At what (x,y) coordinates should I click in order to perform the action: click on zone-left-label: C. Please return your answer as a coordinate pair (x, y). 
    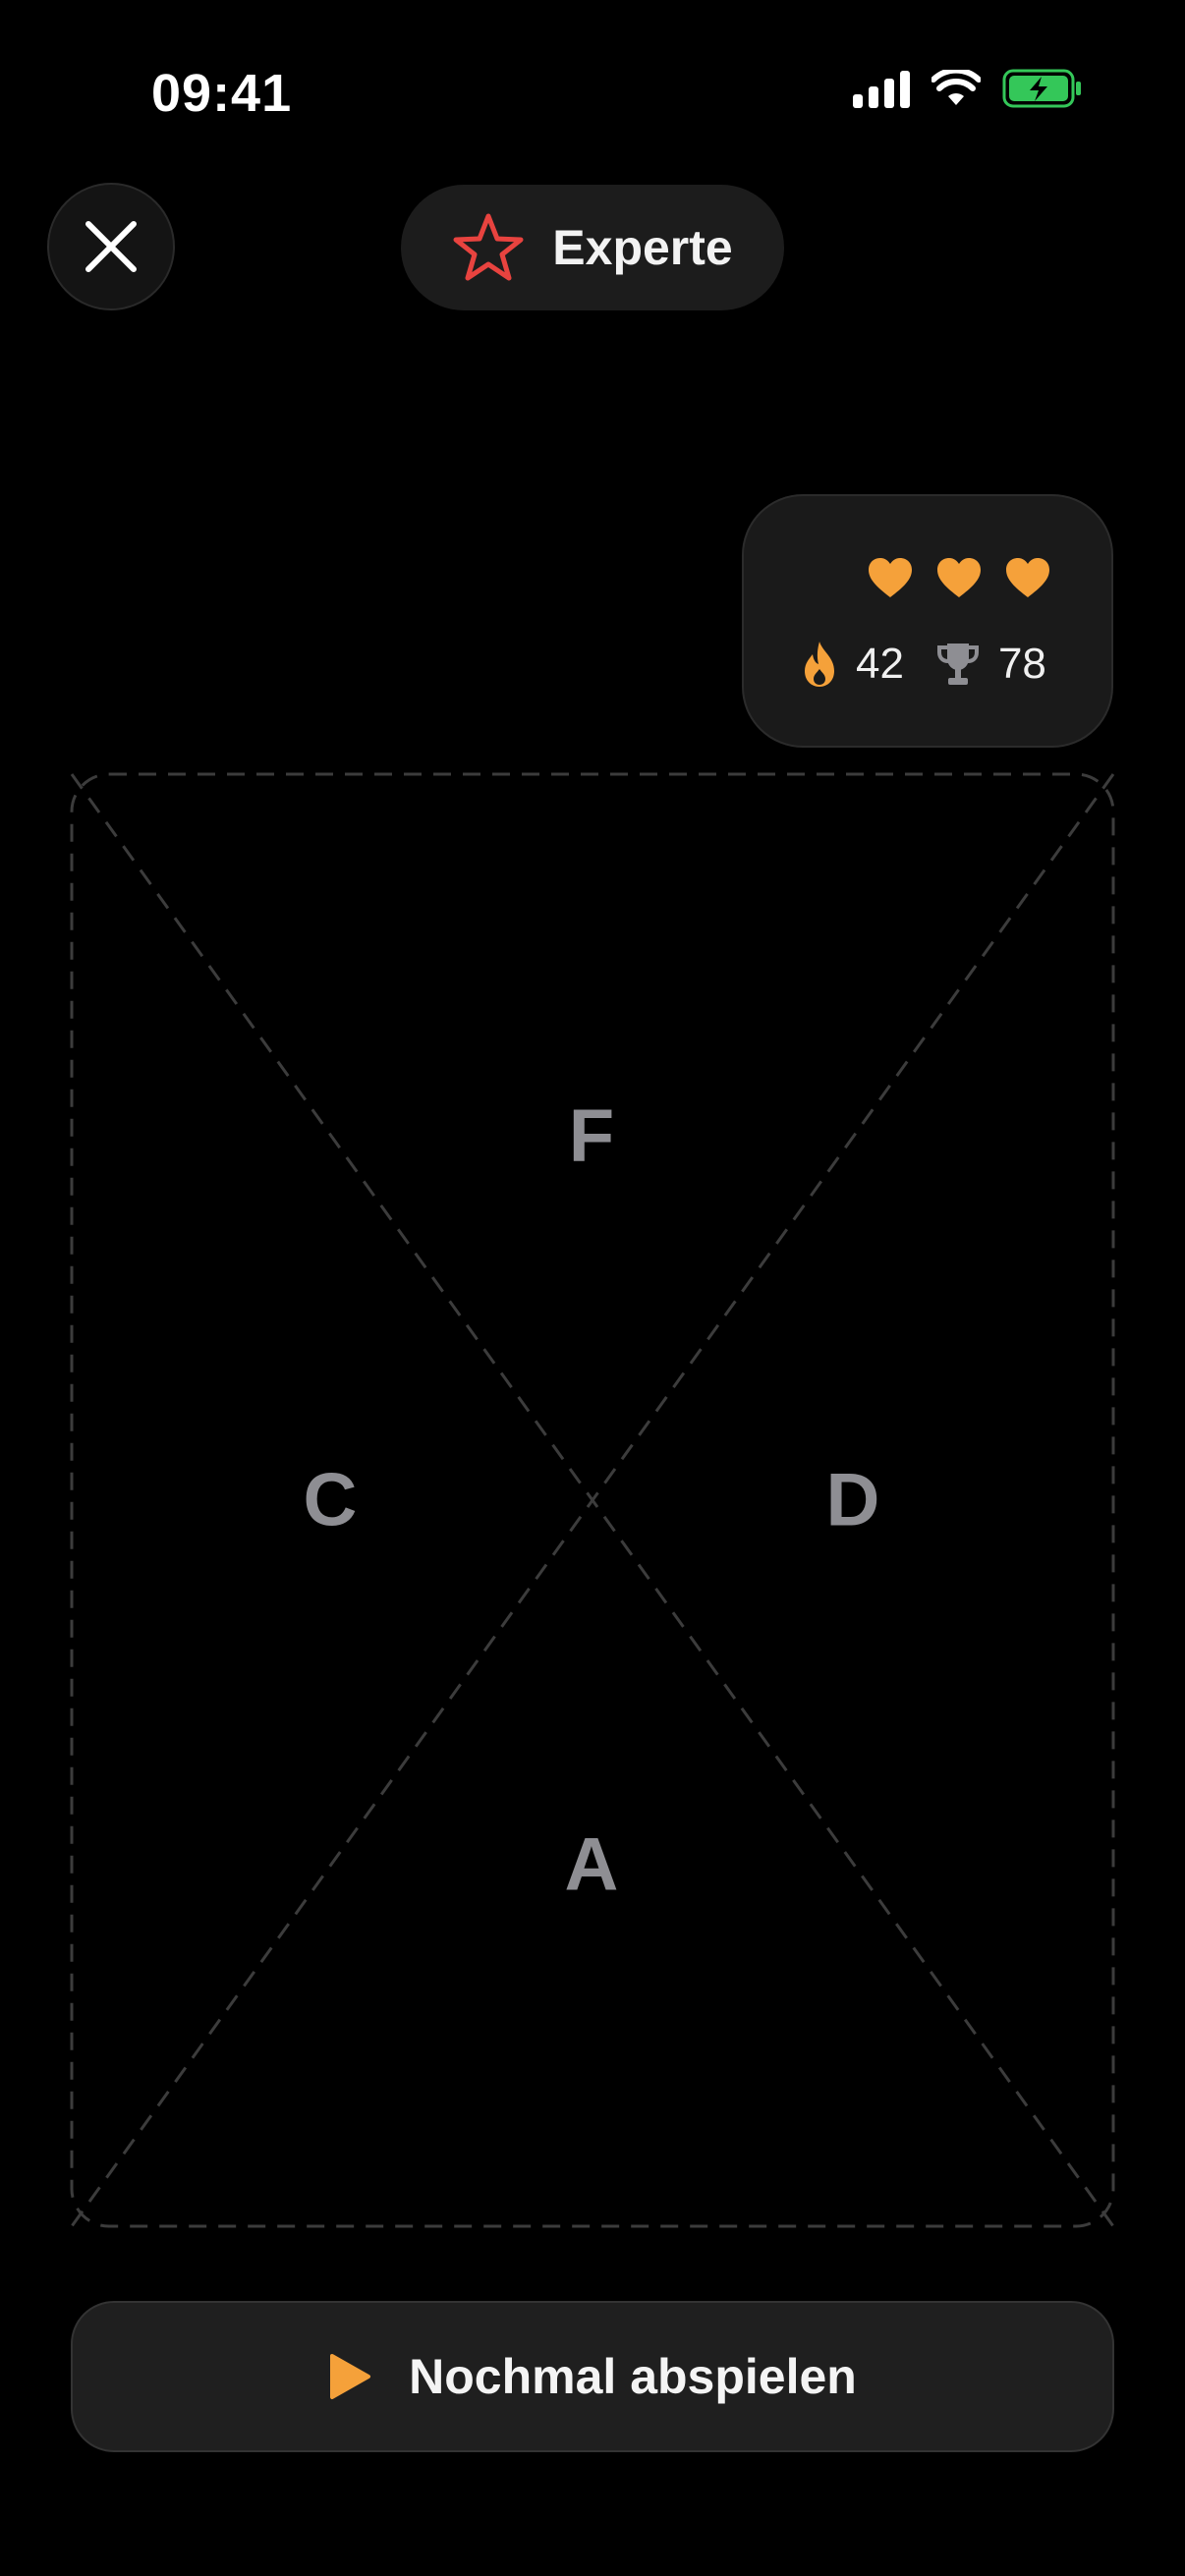
    Looking at the image, I should click on (331, 1500).